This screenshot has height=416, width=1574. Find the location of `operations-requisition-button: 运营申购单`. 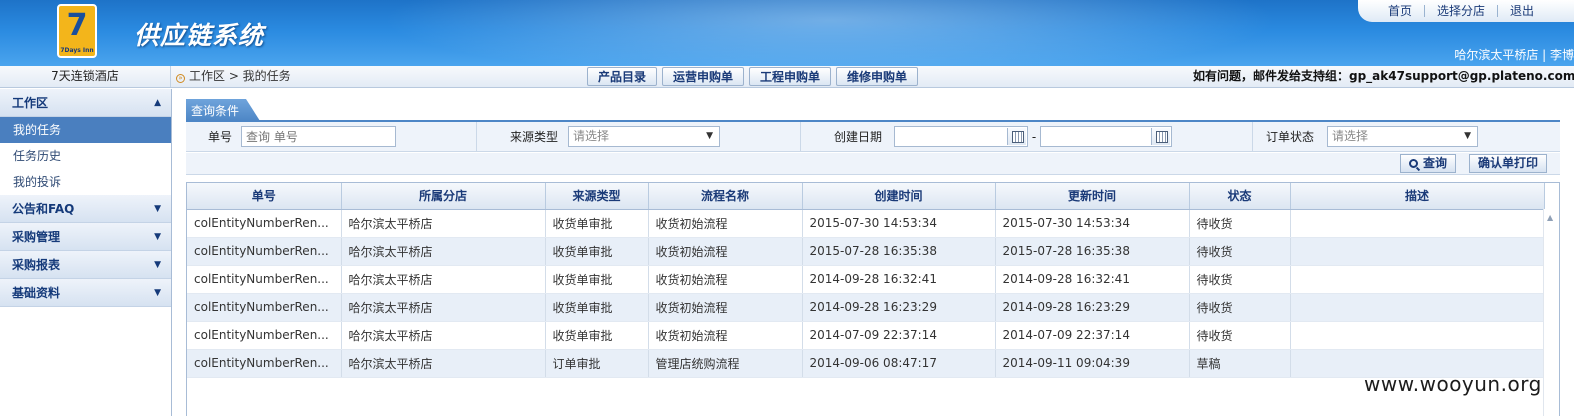

operations-requisition-button: 运营申购单 is located at coordinates (703, 76).